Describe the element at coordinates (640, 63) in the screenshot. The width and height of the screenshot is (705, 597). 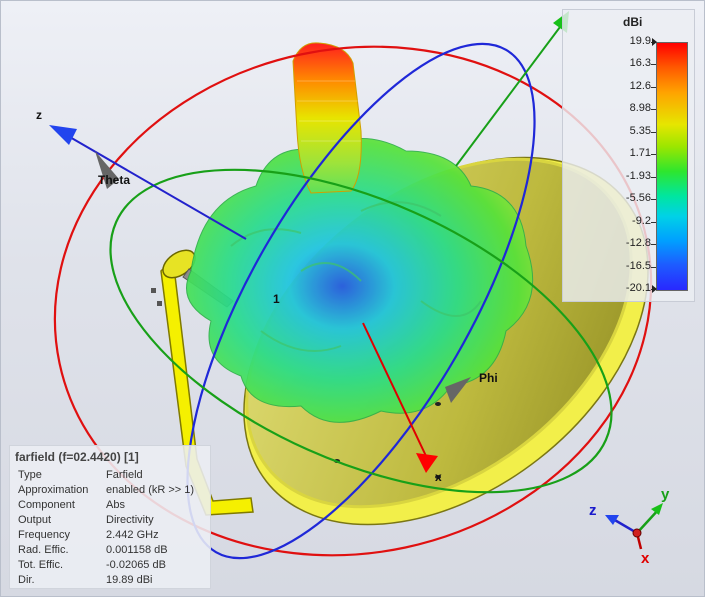
I see `color-scale-tick-label: 16.3` at that location.